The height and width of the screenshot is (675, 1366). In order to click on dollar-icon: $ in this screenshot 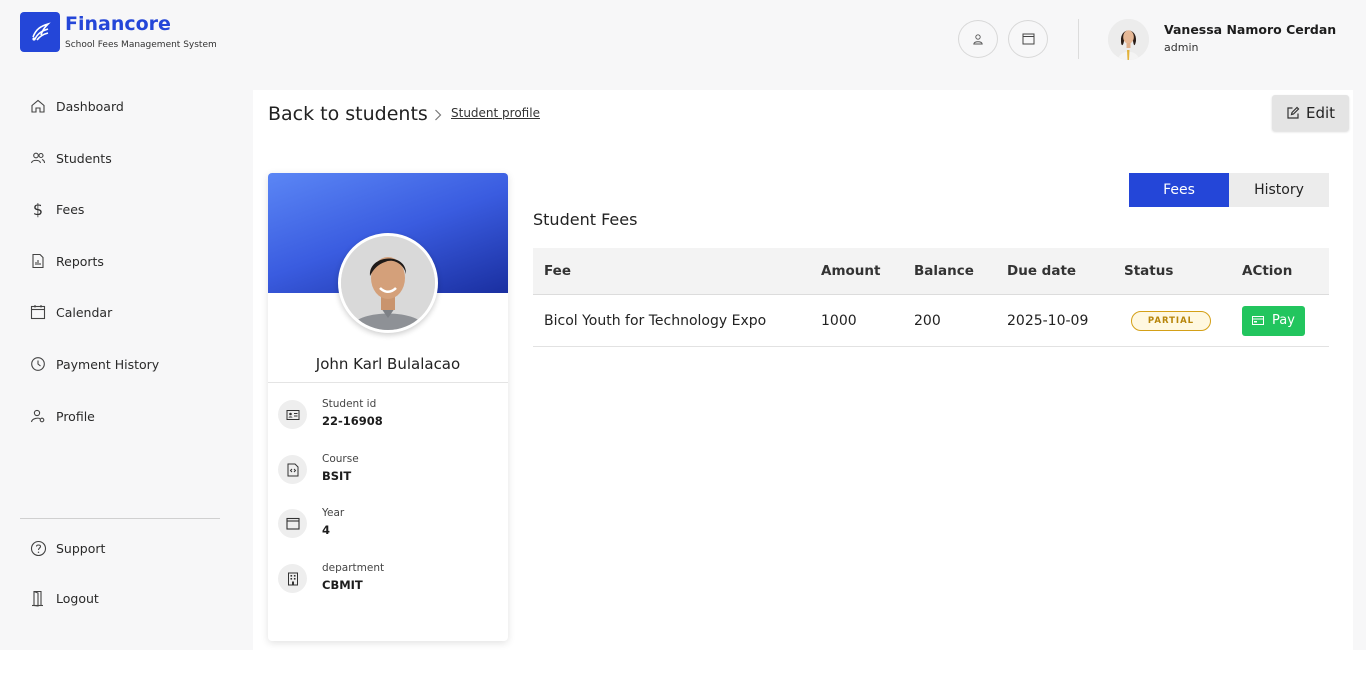, I will do `click(38, 209)`.